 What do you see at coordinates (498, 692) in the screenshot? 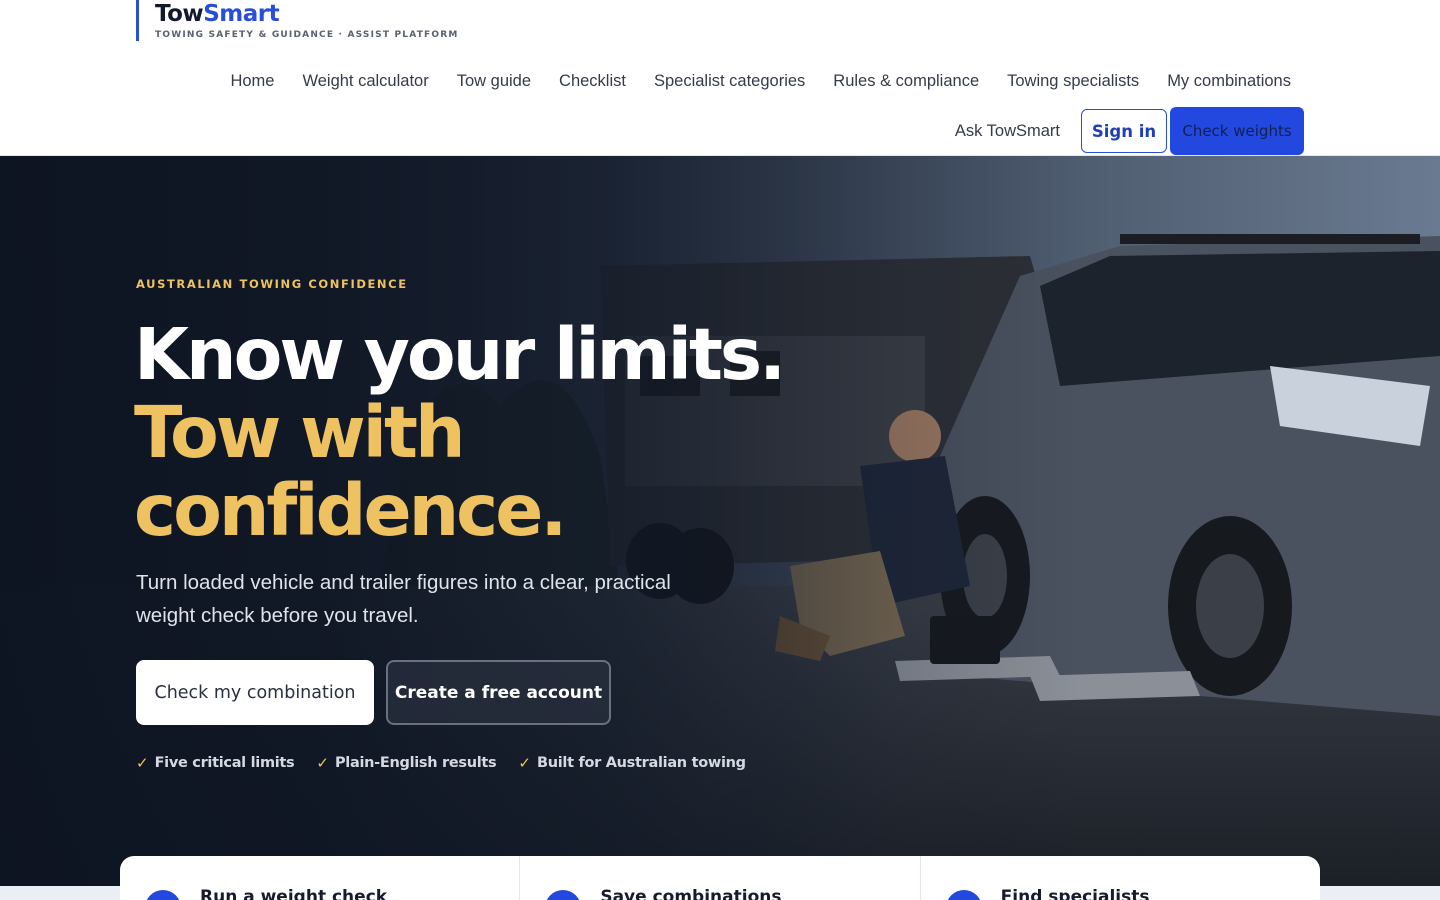
I see `create-account-button: Create a free account` at bounding box center [498, 692].